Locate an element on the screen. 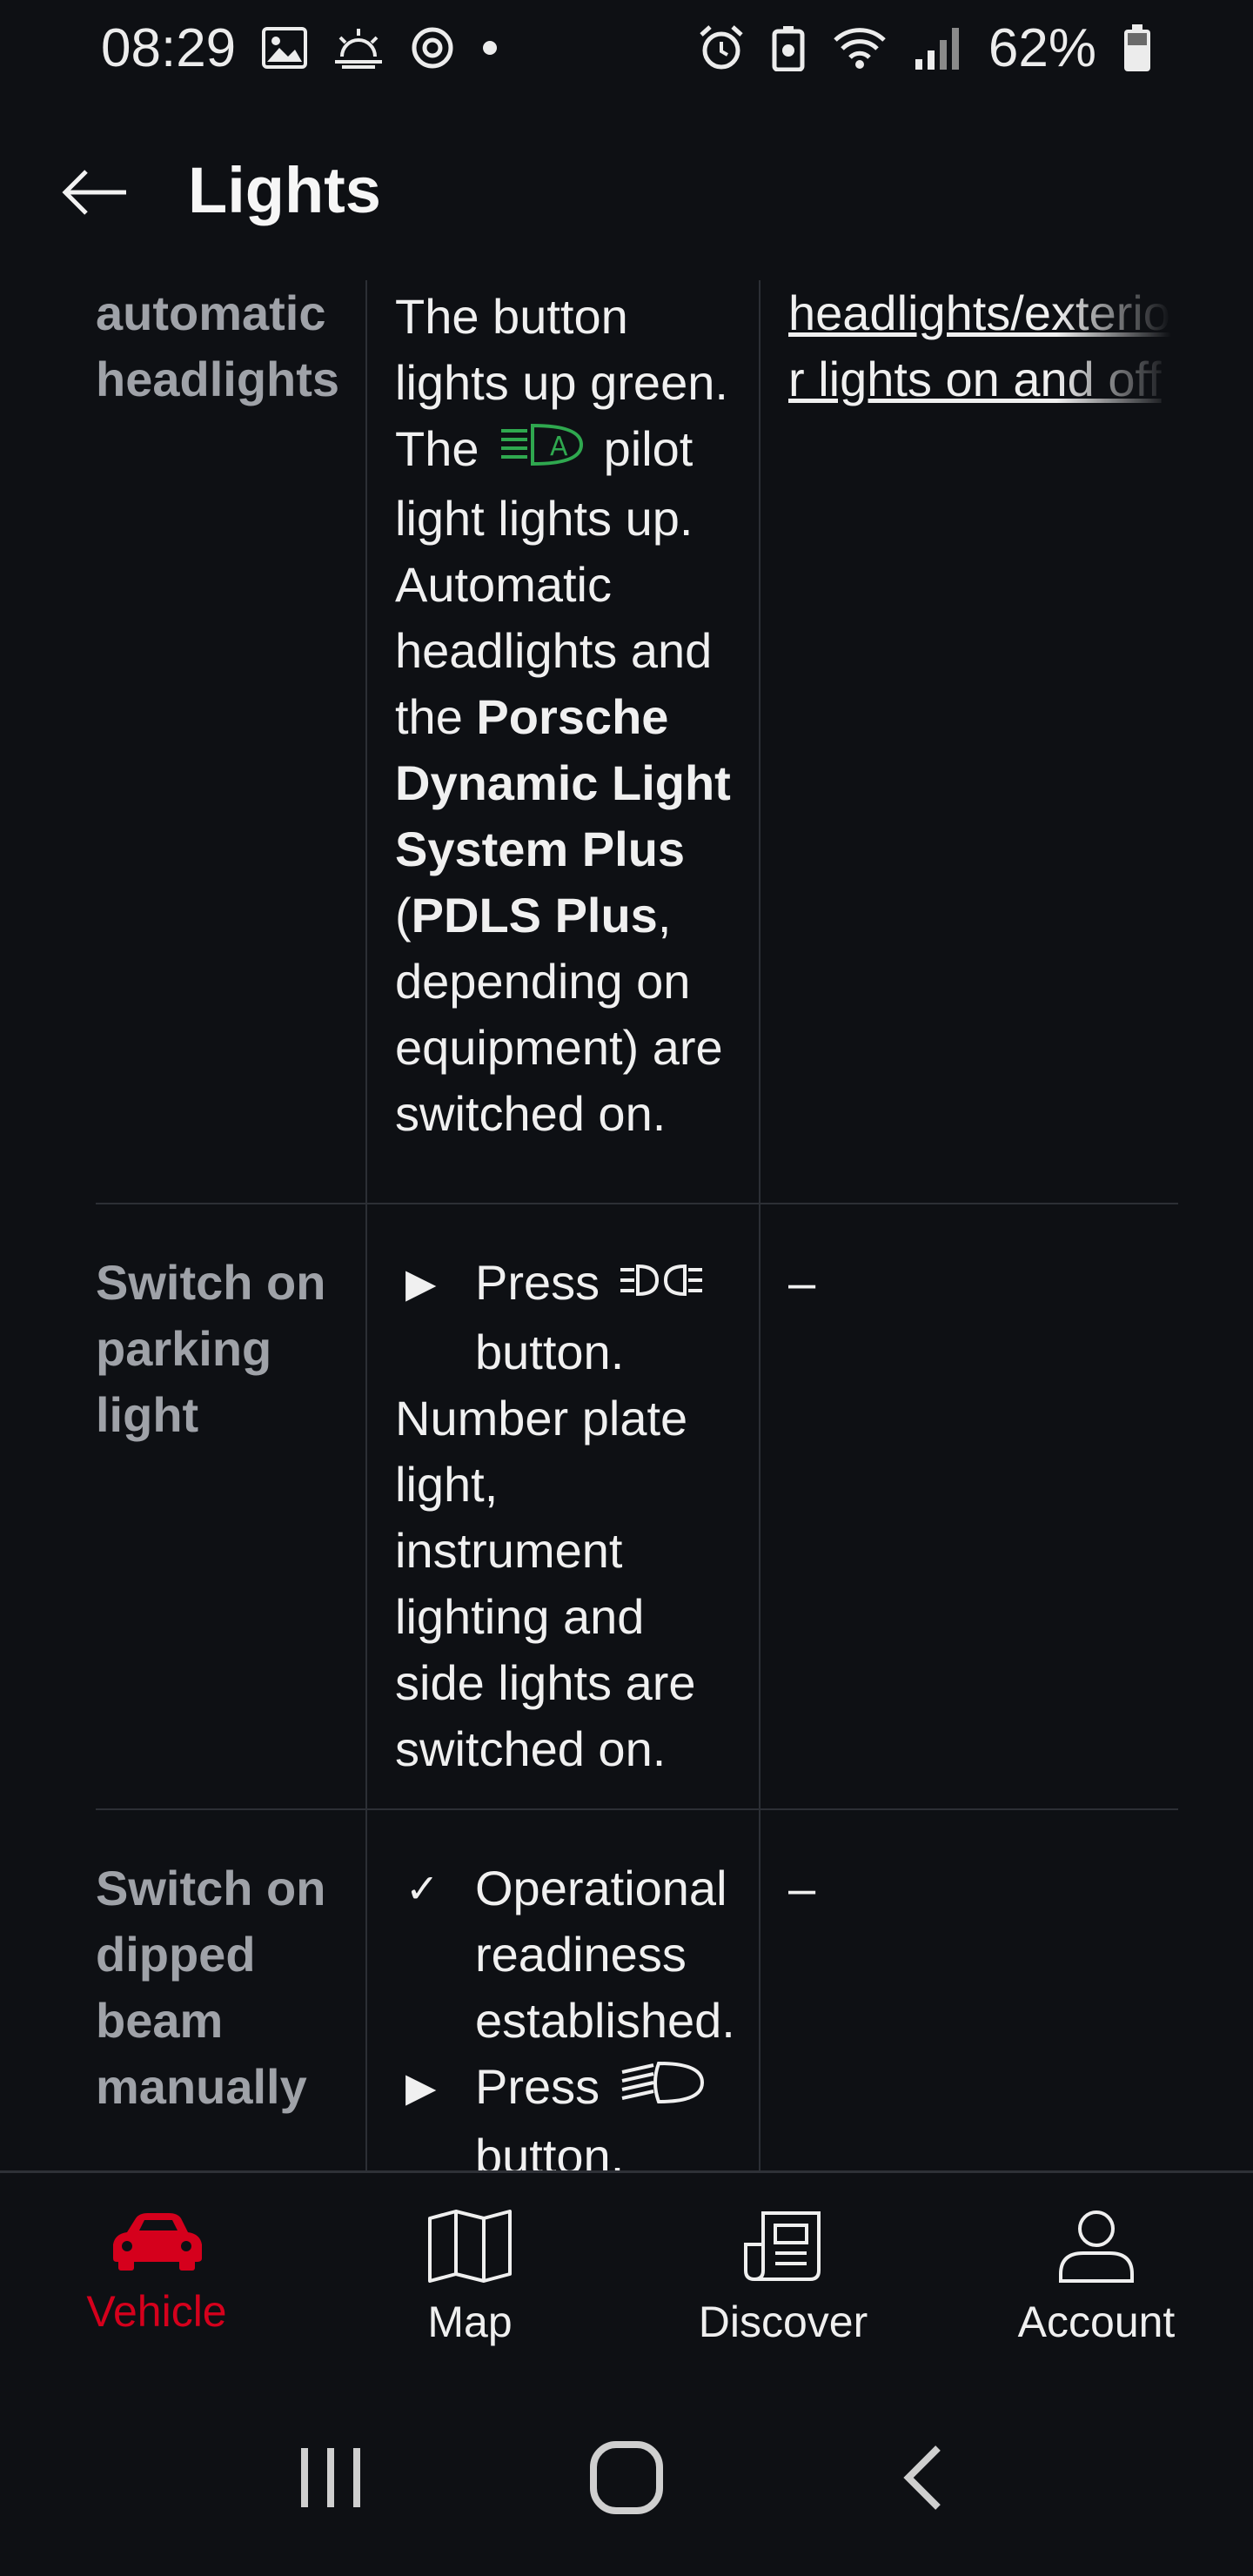  battery-saver-icon is located at coordinates (788, 47).